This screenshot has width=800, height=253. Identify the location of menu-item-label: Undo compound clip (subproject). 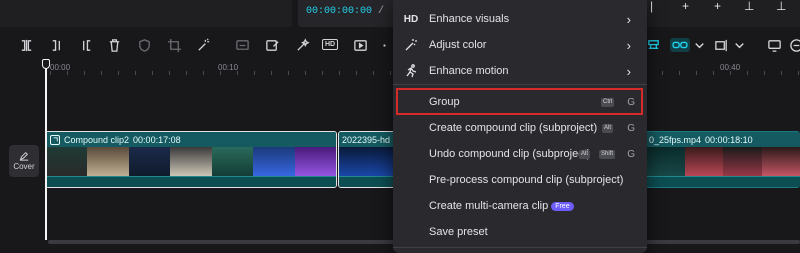
(510, 154).